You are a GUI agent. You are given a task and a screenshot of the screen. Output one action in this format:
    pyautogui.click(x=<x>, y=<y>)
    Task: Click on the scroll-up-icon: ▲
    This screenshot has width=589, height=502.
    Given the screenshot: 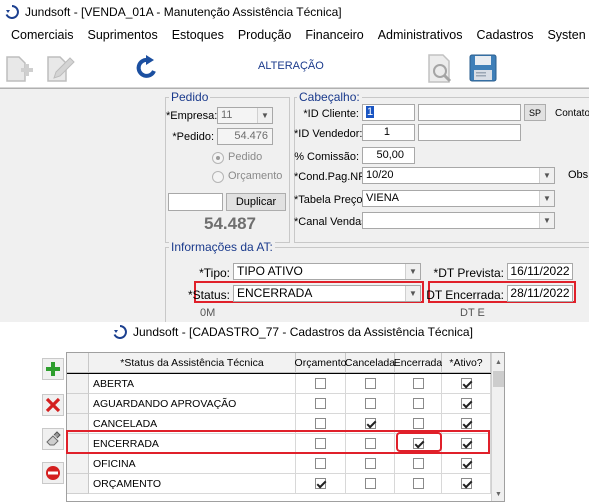 What is the action you would take?
    pyautogui.click(x=498, y=362)
    